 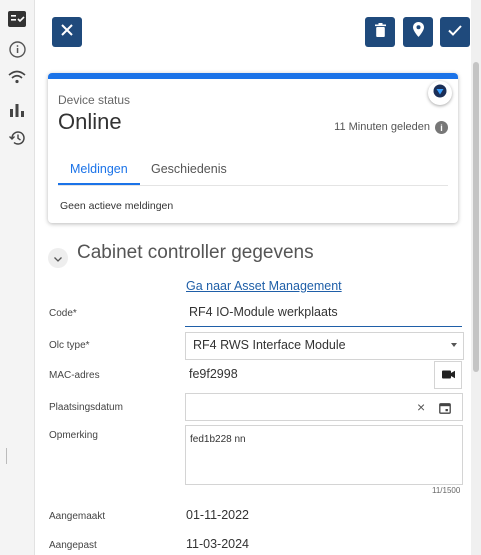 What do you see at coordinates (218, 439) in the screenshot?
I see `remark-text: fed1b228 nn` at bounding box center [218, 439].